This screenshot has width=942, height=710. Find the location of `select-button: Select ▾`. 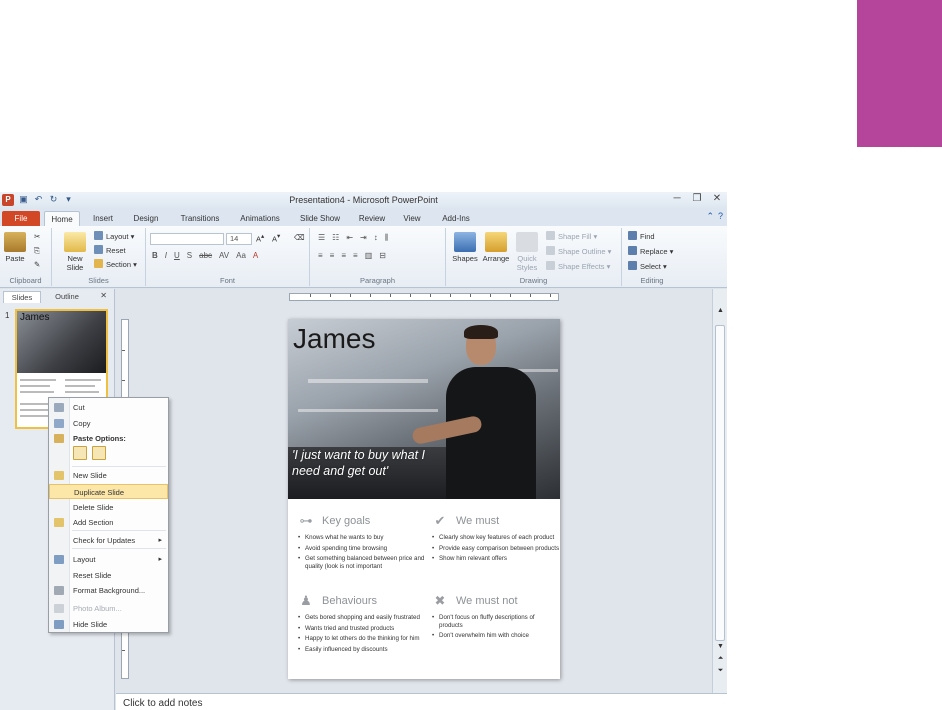

select-button: Select ▾ is located at coordinates (647, 266).